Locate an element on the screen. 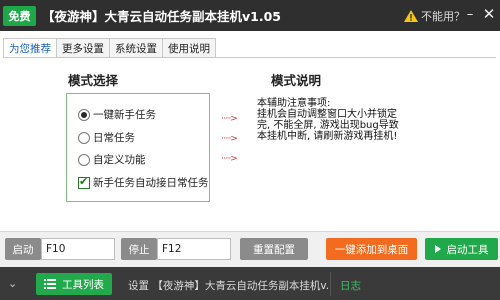  option-label: 一键新手任务 is located at coordinates (124, 115).